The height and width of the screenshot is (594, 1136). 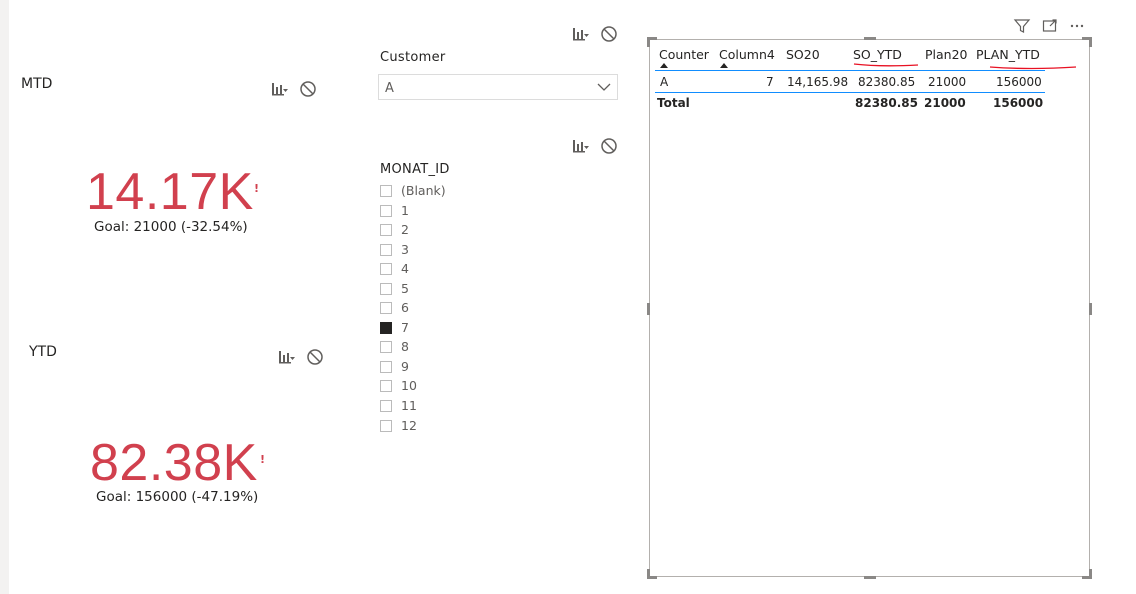 What do you see at coordinates (887, 103) in the screenshot?
I see `total-so-ytd: 82380.85` at bounding box center [887, 103].